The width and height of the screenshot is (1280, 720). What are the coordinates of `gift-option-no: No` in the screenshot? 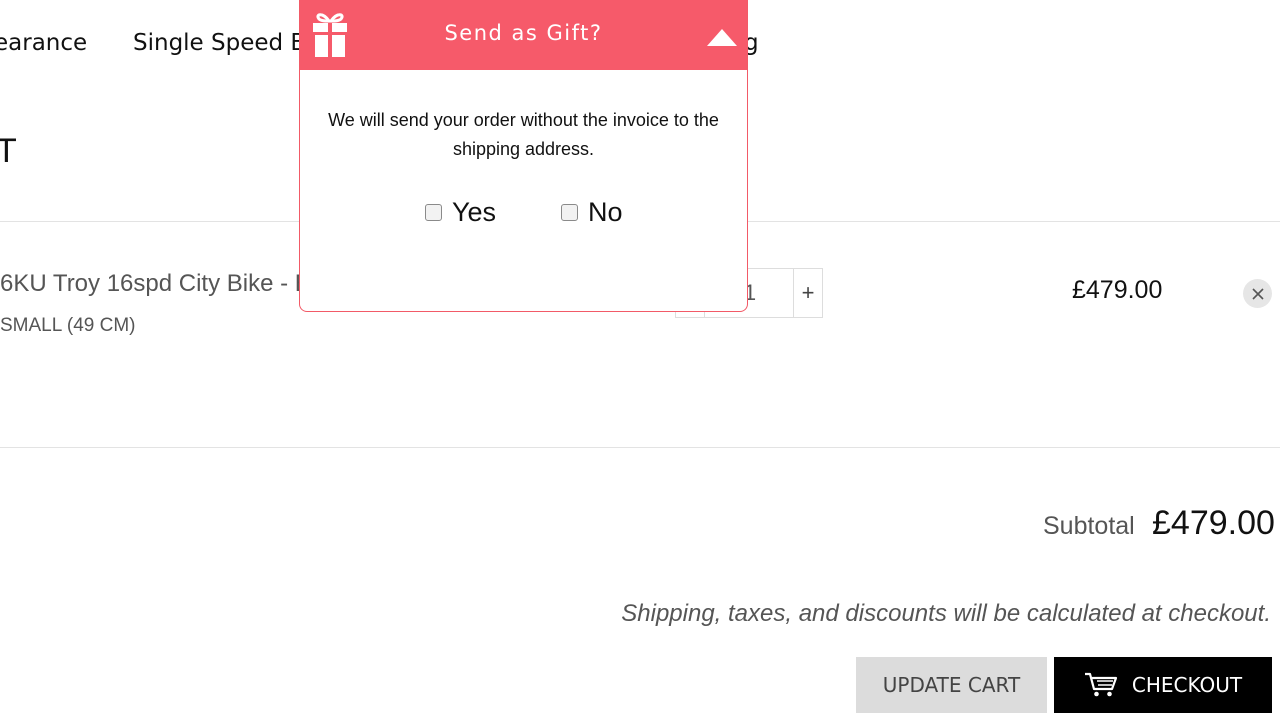 It's located at (592, 212).